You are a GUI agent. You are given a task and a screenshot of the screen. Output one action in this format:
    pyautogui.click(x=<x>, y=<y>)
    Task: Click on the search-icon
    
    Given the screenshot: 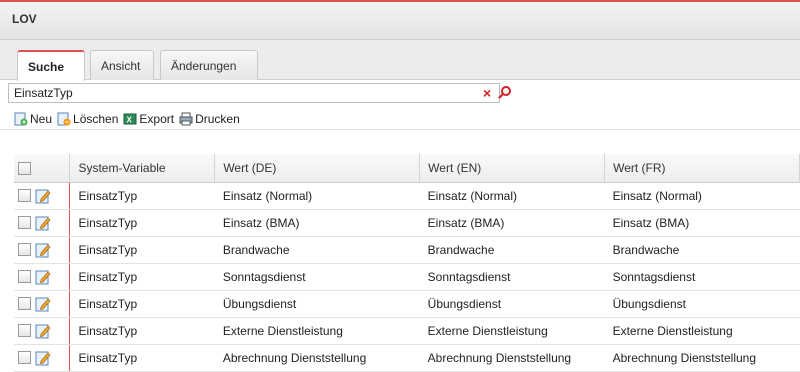 What is the action you would take?
    pyautogui.click(x=505, y=92)
    